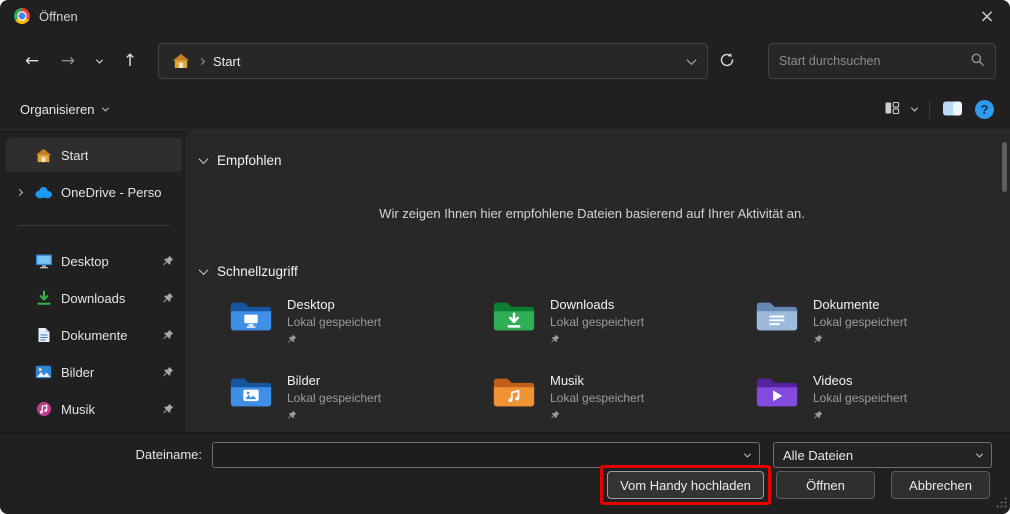 The height and width of the screenshot is (514, 1010). I want to click on sidebar-item-label: Start, so click(75, 155).